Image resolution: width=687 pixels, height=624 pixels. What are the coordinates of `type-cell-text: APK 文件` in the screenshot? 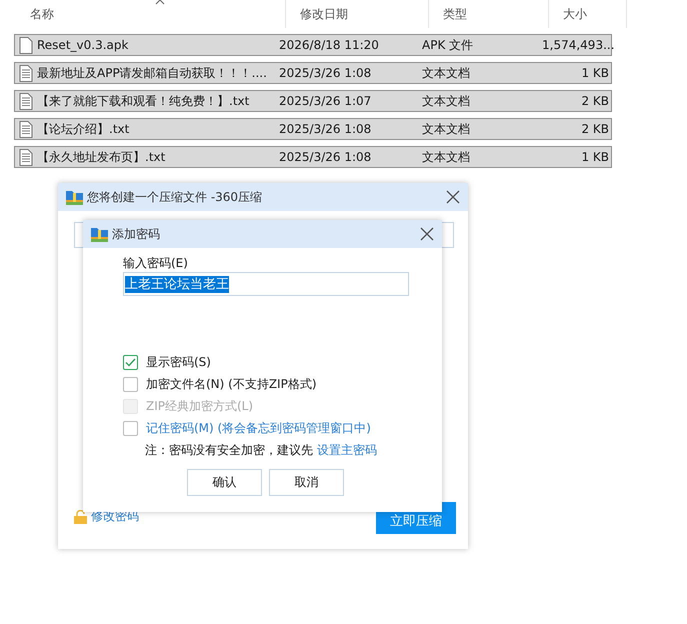 It's located at (448, 45).